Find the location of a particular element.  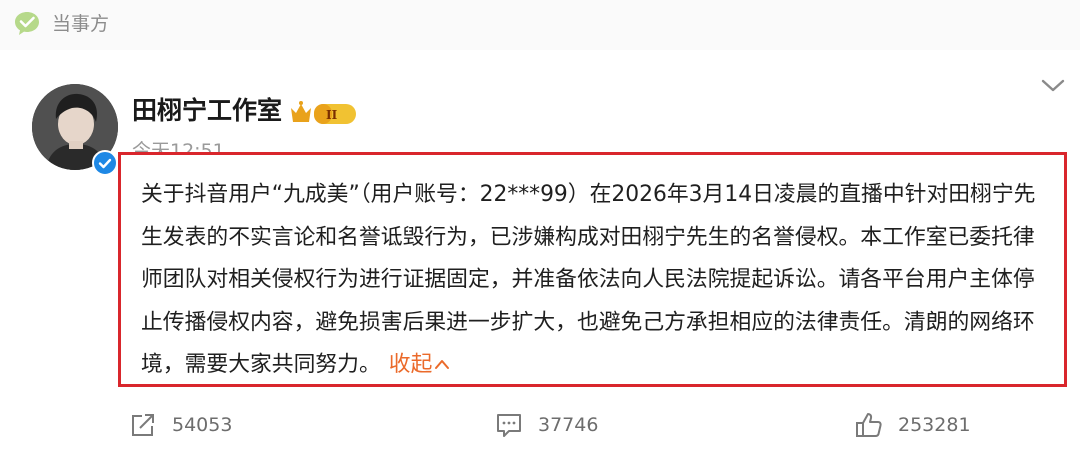

like-button: 253281 is located at coordinates (912, 425).